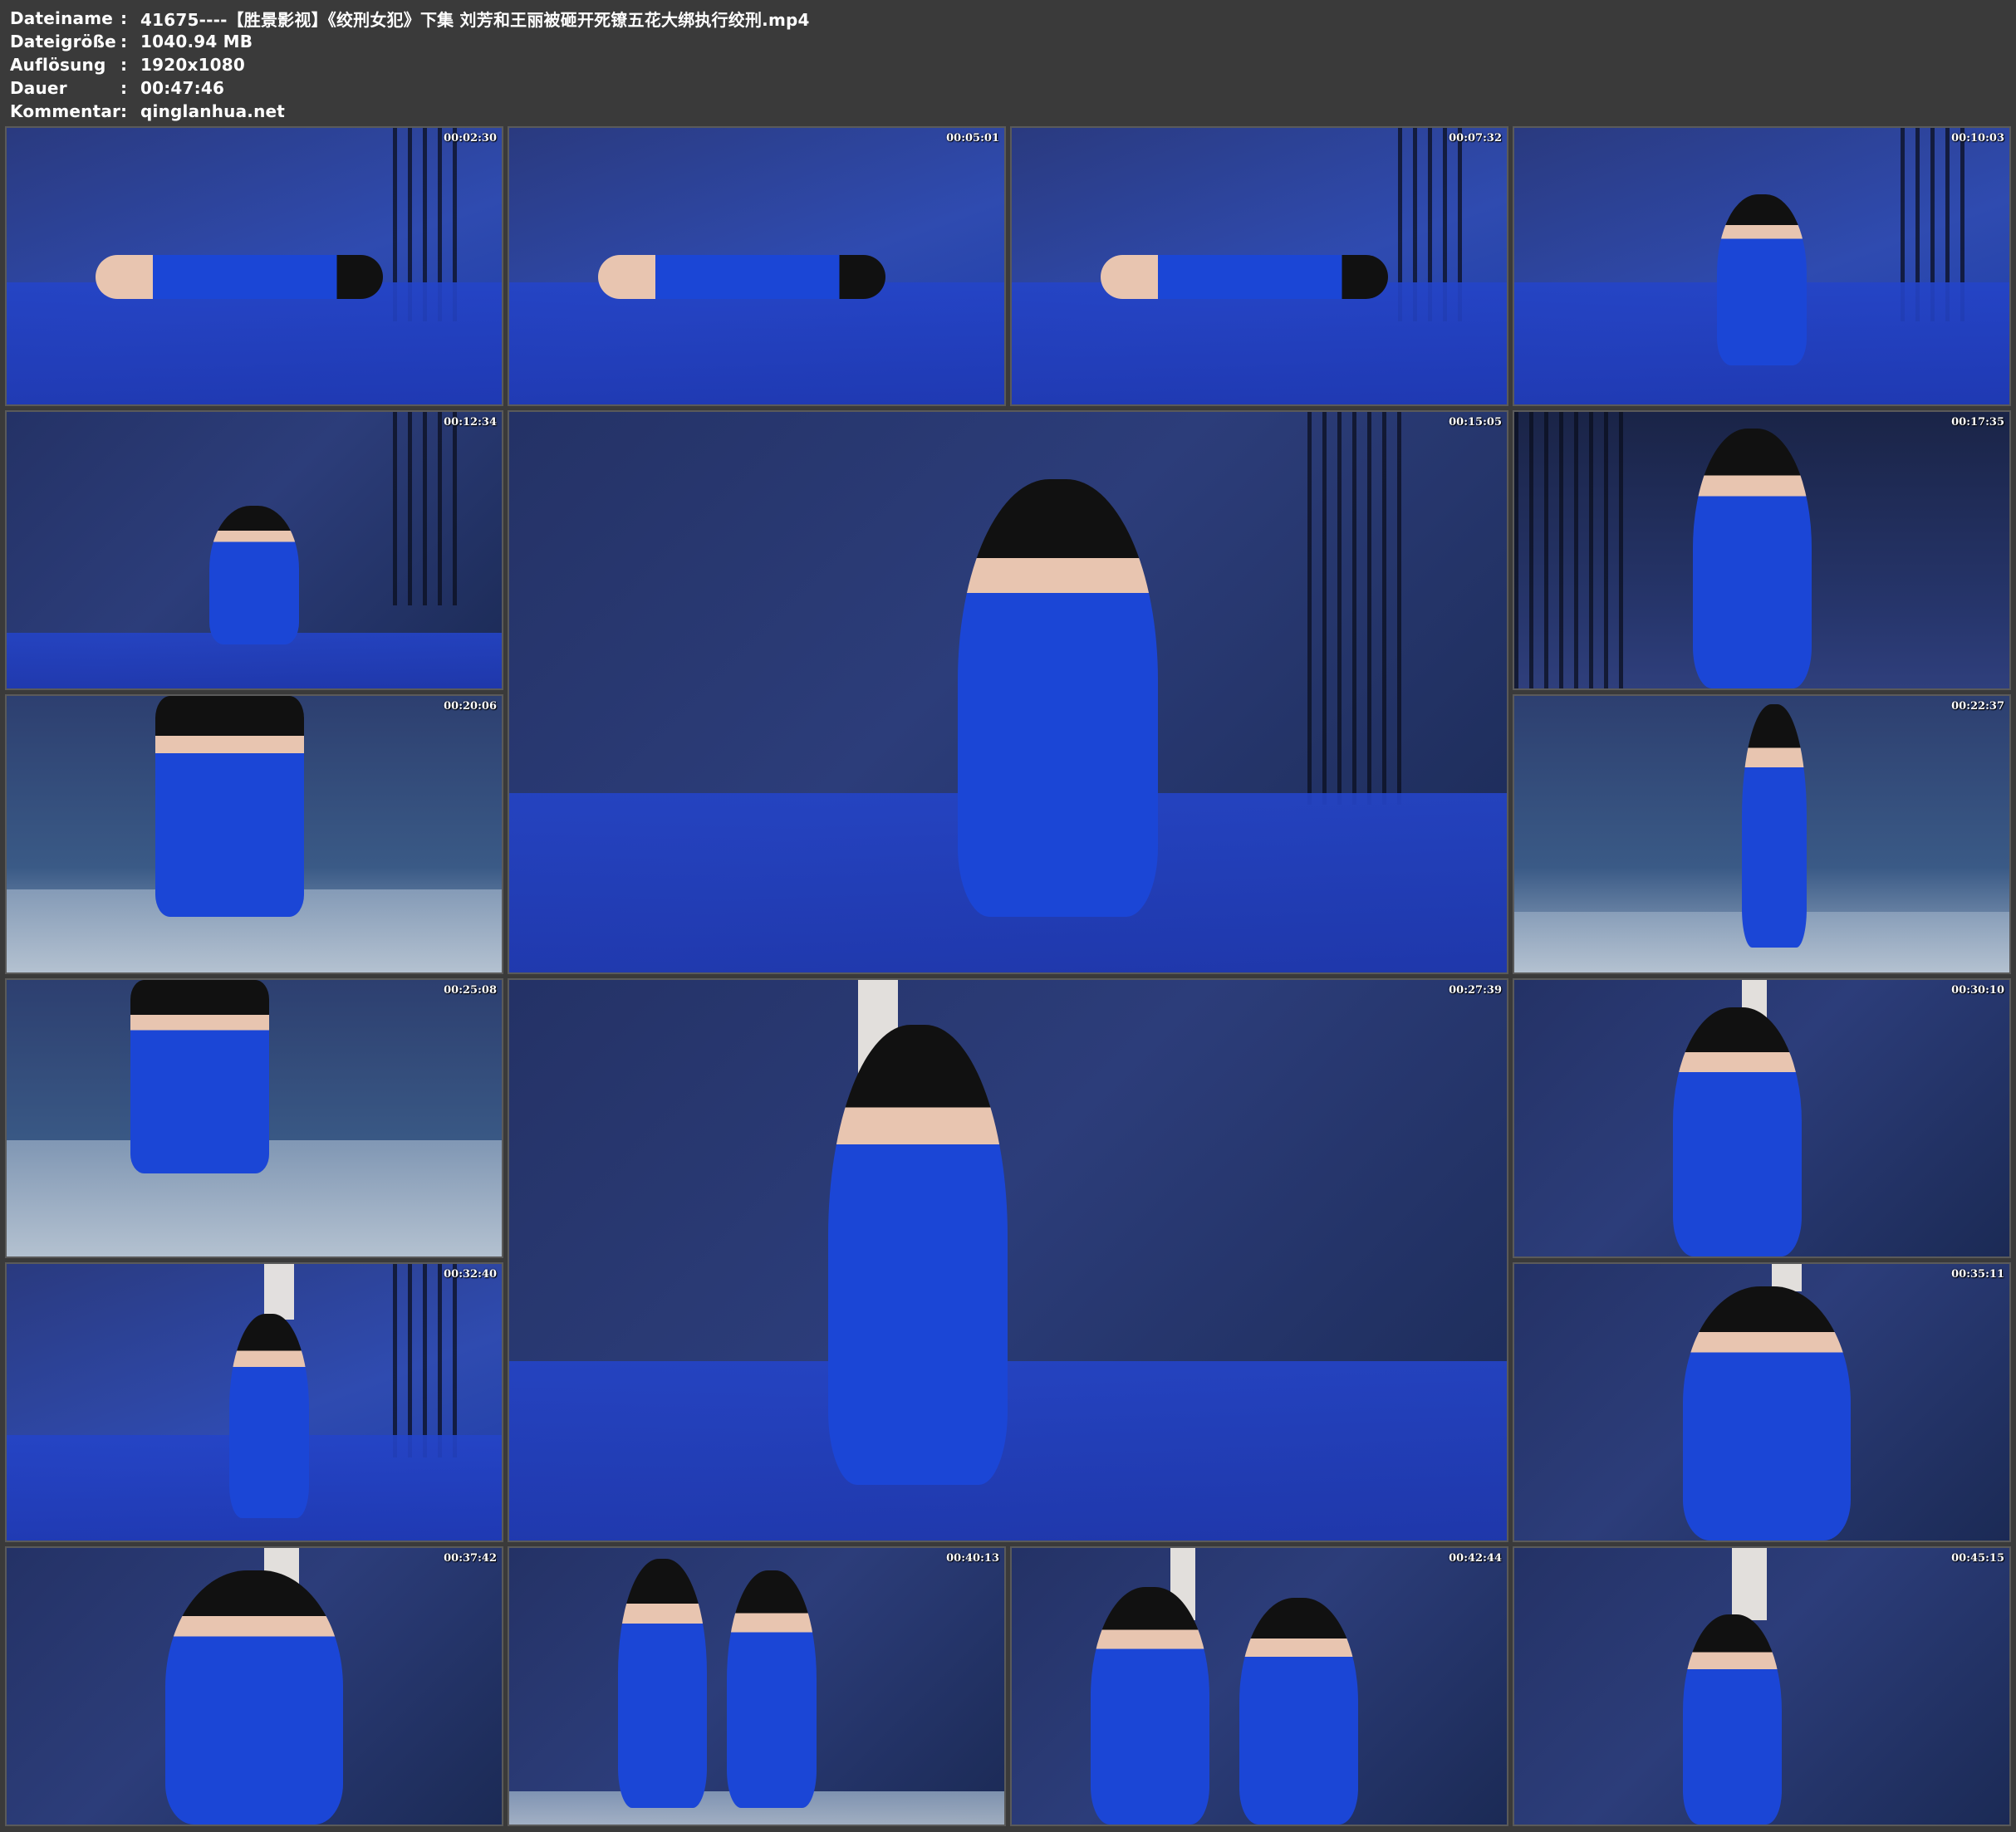  Describe the element at coordinates (196, 41) in the screenshot. I see `filesize-value: 1040.94 MB` at that location.